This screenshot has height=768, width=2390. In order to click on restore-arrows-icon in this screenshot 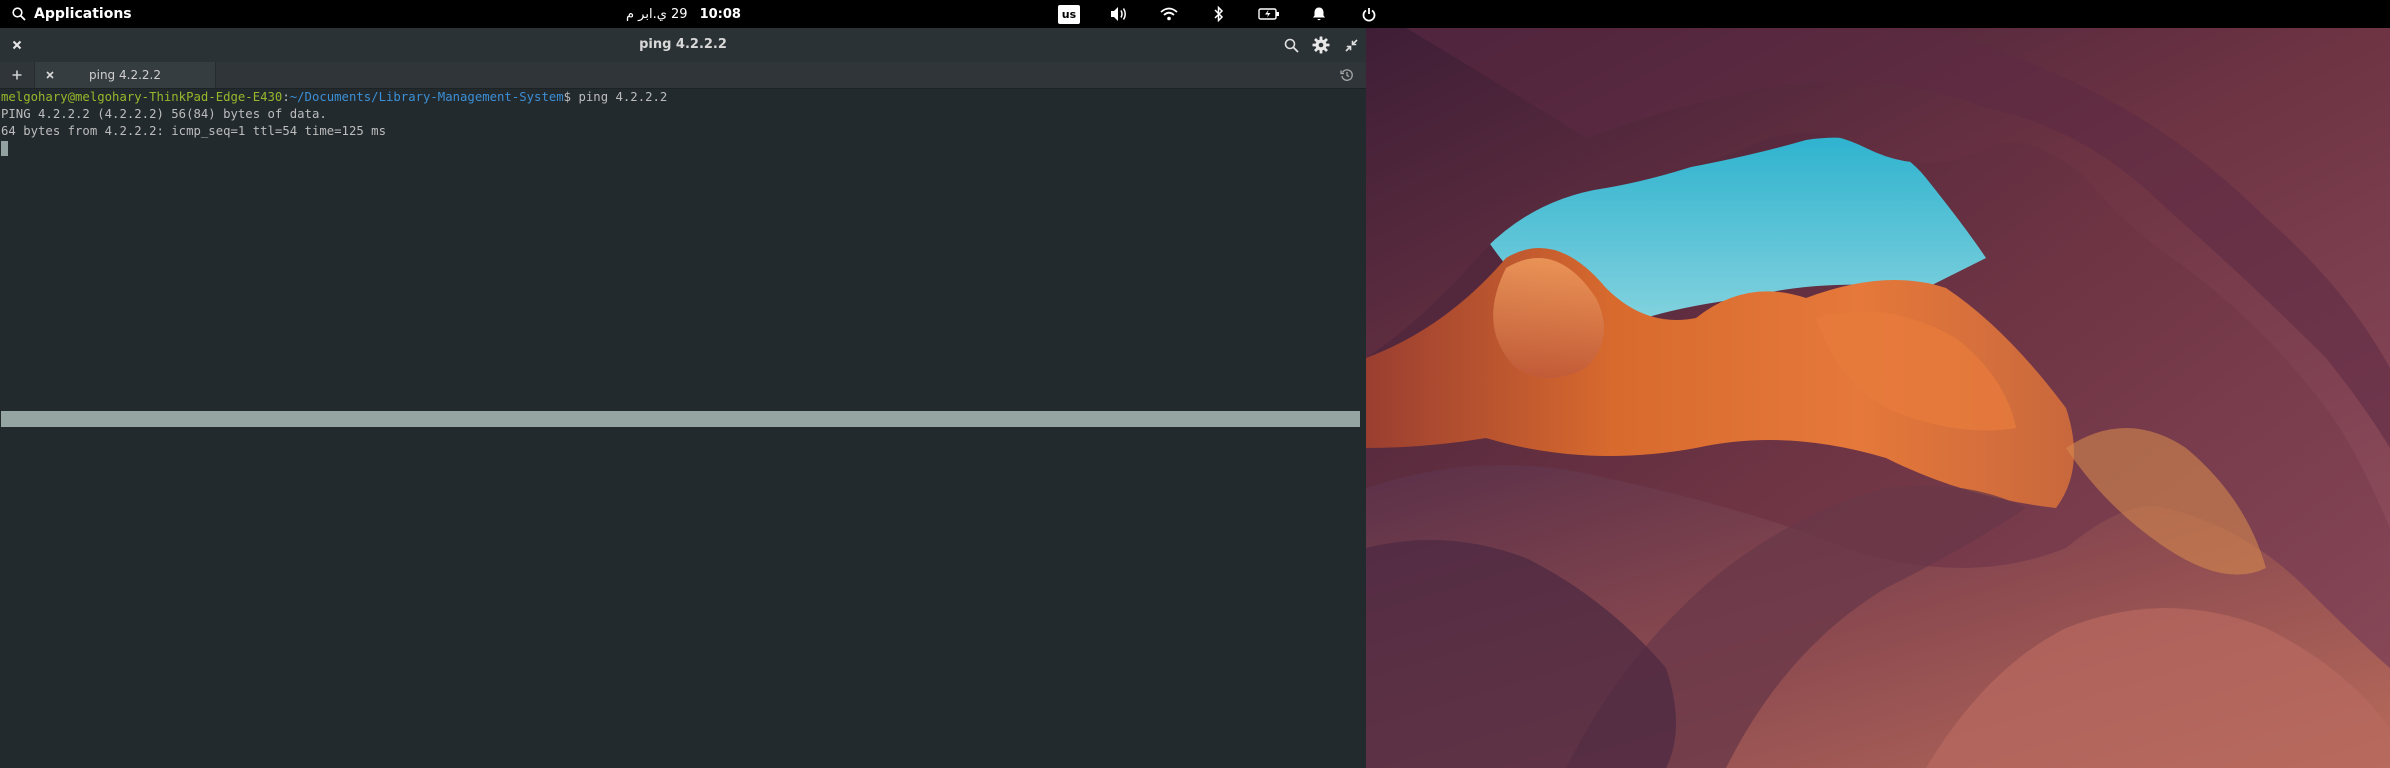, I will do `click(1351, 45)`.